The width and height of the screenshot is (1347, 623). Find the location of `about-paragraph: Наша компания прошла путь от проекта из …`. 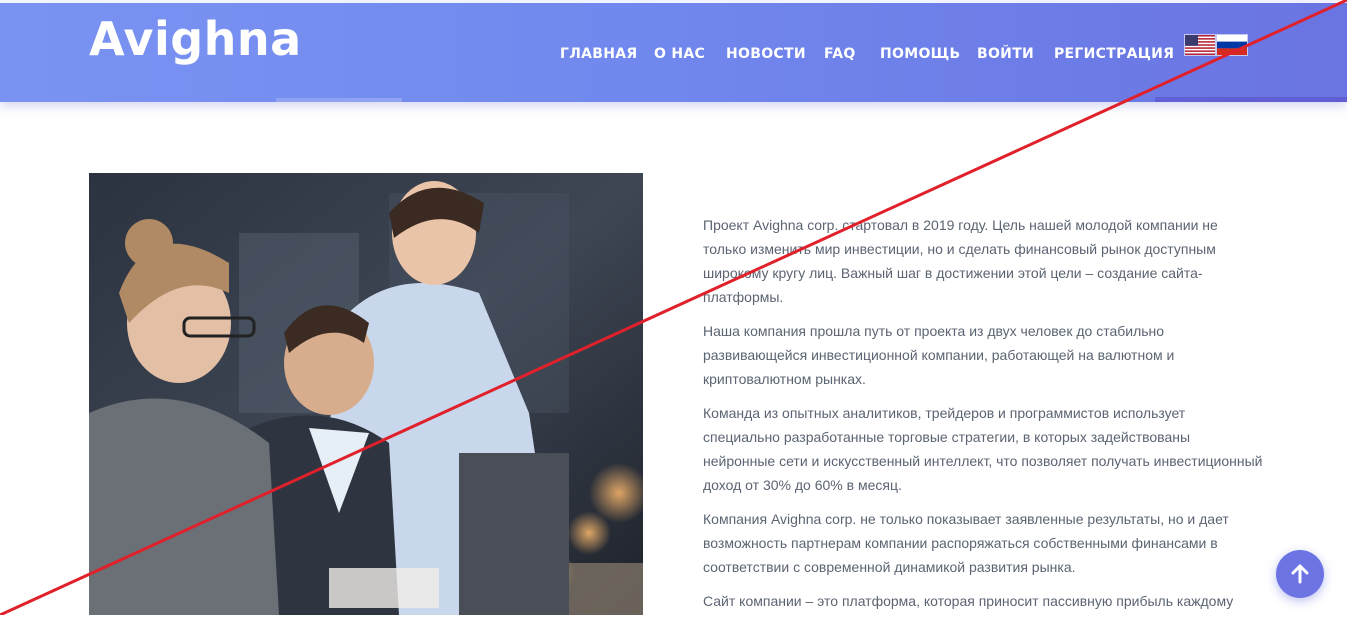

about-paragraph: Наша компания прошла путь от проекта из … is located at coordinates (939, 355).